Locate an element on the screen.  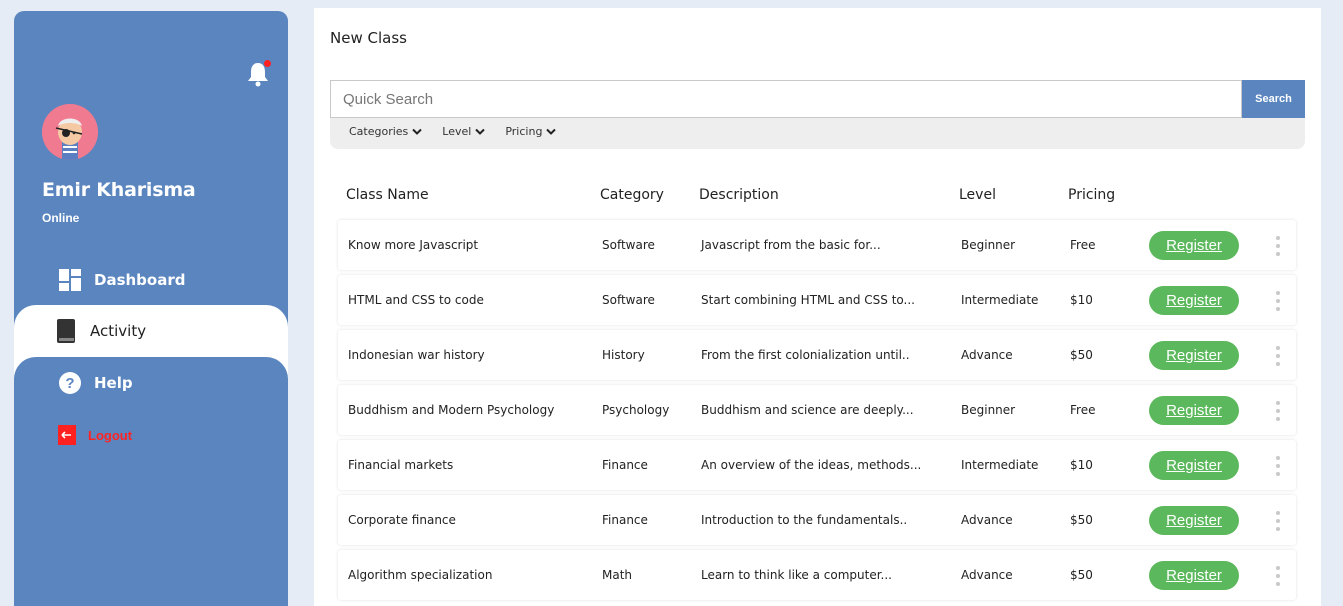
description-cell: From the first colonialization until.. is located at coordinates (805, 355).